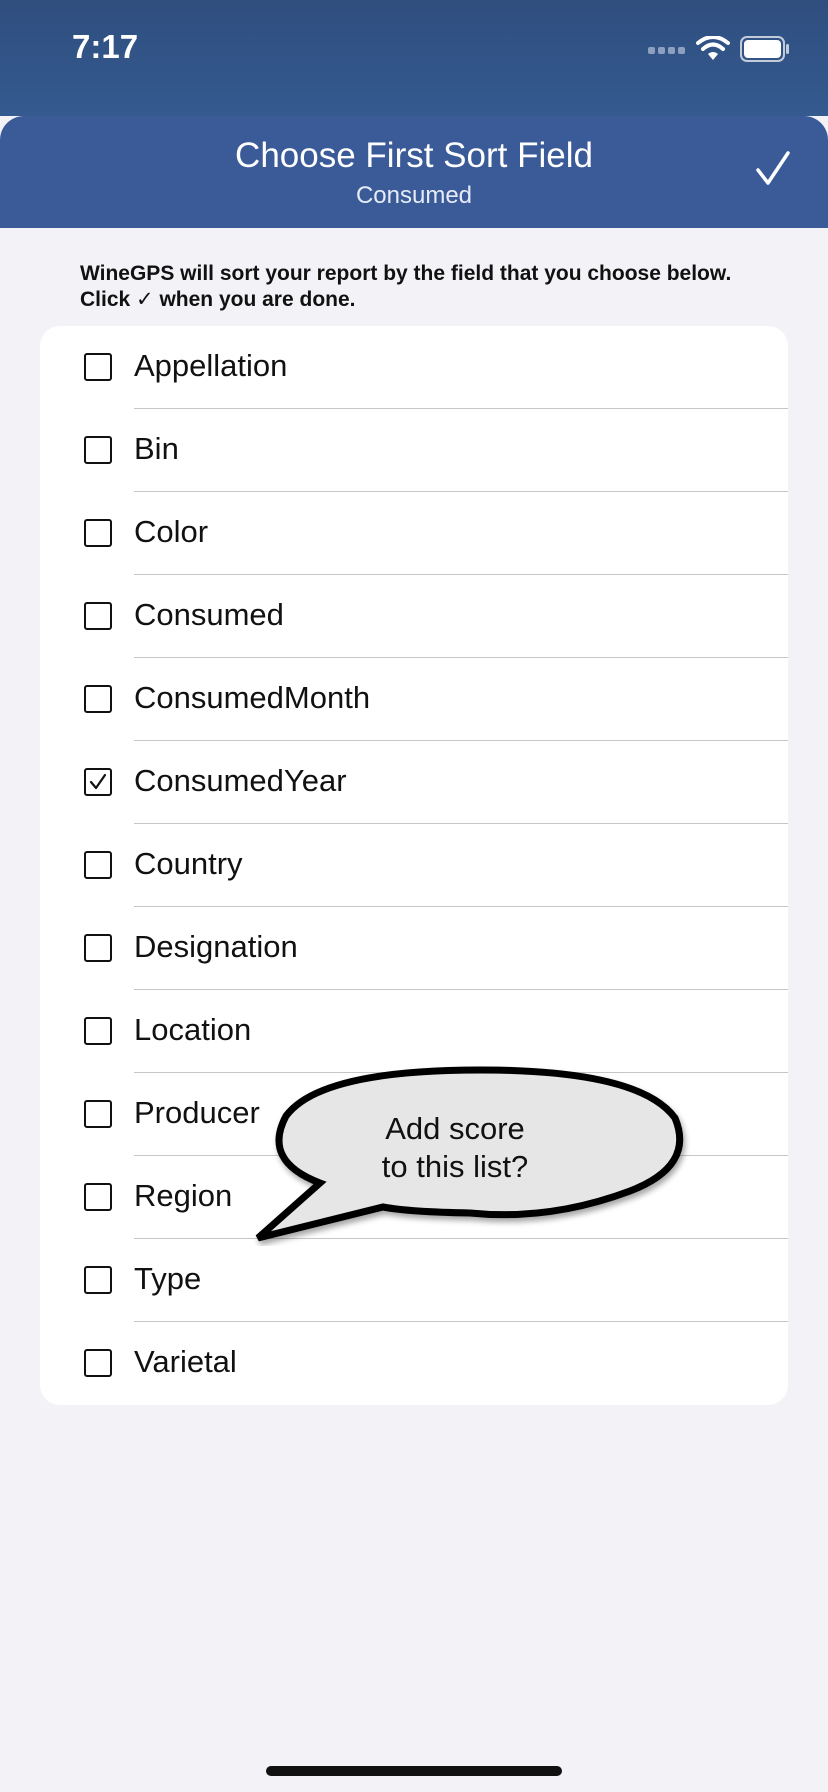 The width and height of the screenshot is (828, 1792). What do you see at coordinates (414, 616) in the screenshot?
I see `list-item-consumed: Consumed` at bounding box center [414, 616].